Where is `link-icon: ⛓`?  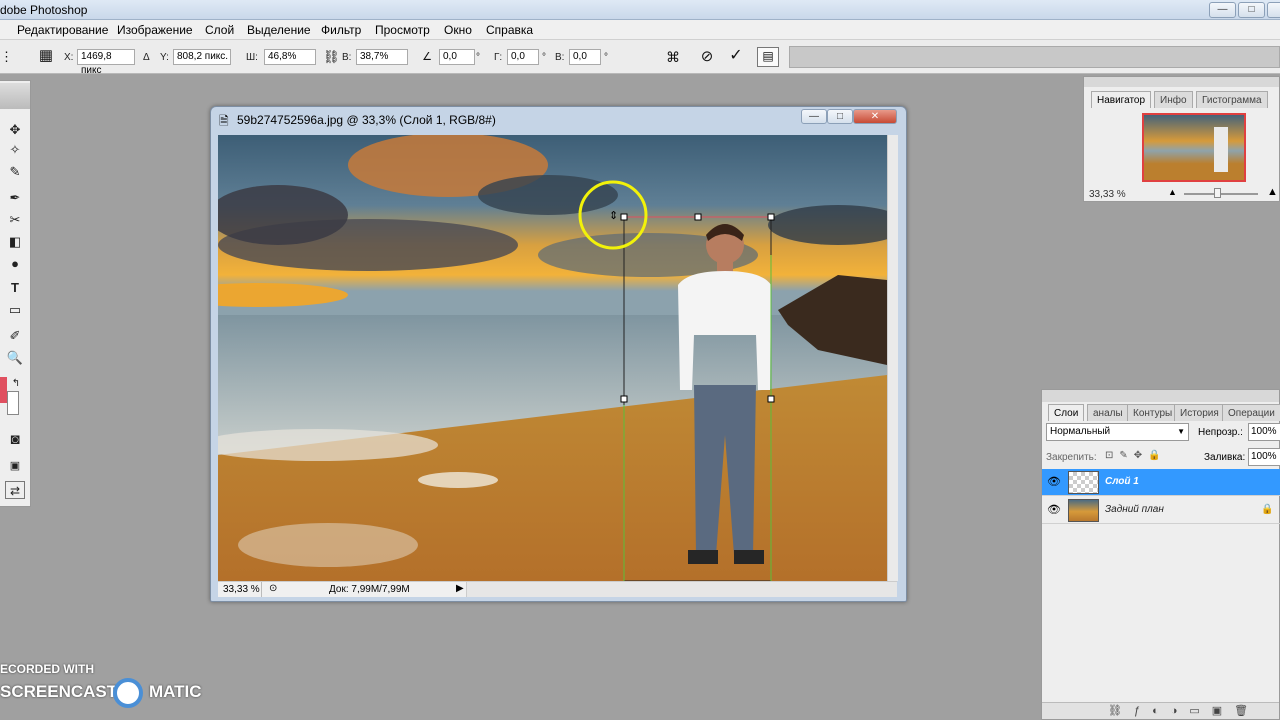 link-icon: ⛓ is located at coordinates (331, 57).